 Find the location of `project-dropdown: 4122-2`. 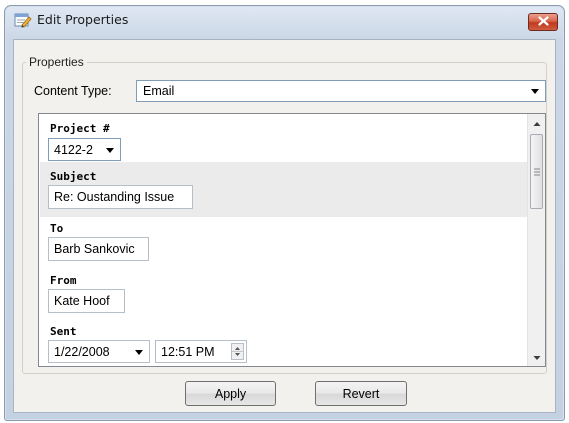

project-dropdown: 4122-2 is located at coordinates (84, 149).